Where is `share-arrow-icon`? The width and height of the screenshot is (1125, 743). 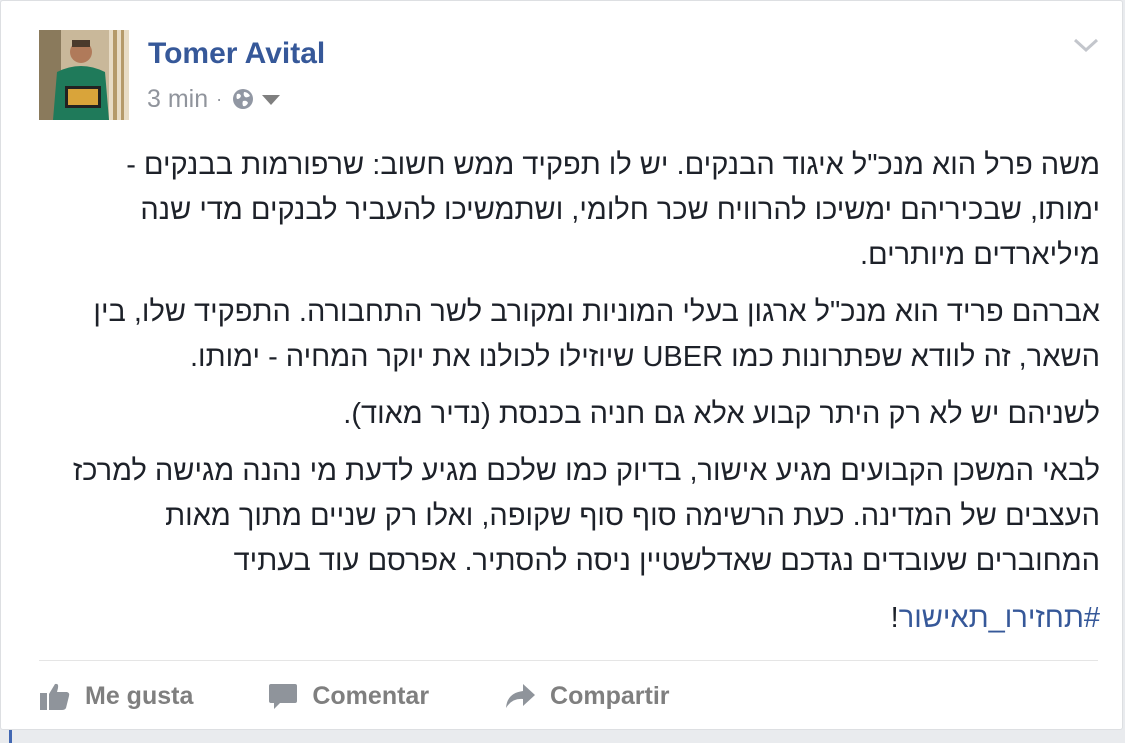
share-arrow-icon is located at coordinates (521, 696).